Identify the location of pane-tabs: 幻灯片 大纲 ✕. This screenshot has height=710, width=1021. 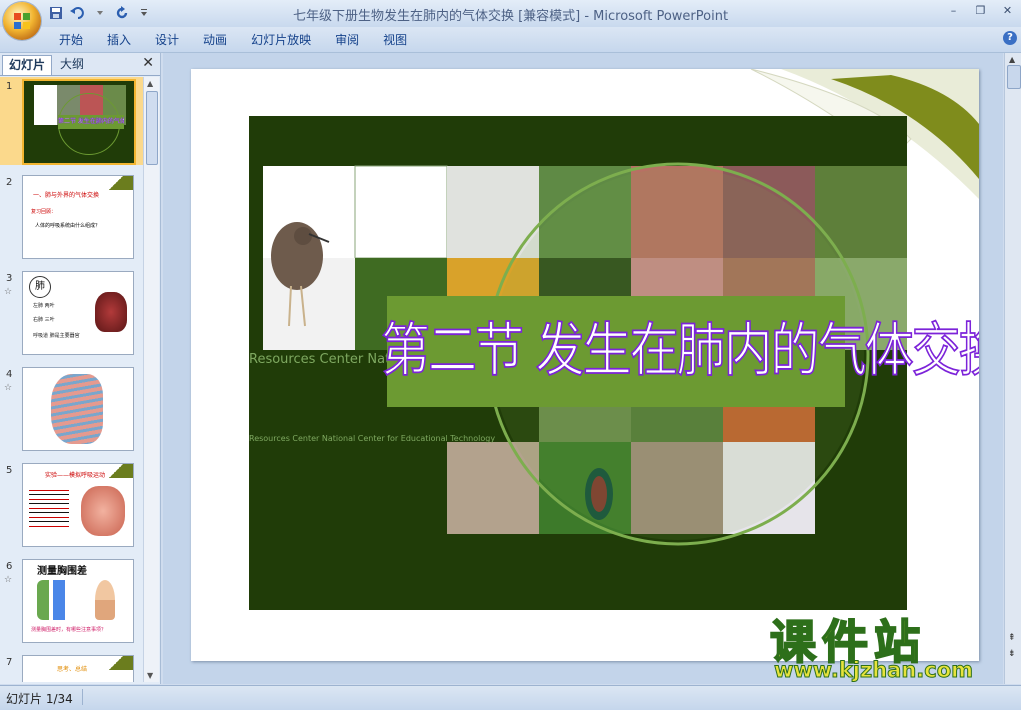
(80, 64).